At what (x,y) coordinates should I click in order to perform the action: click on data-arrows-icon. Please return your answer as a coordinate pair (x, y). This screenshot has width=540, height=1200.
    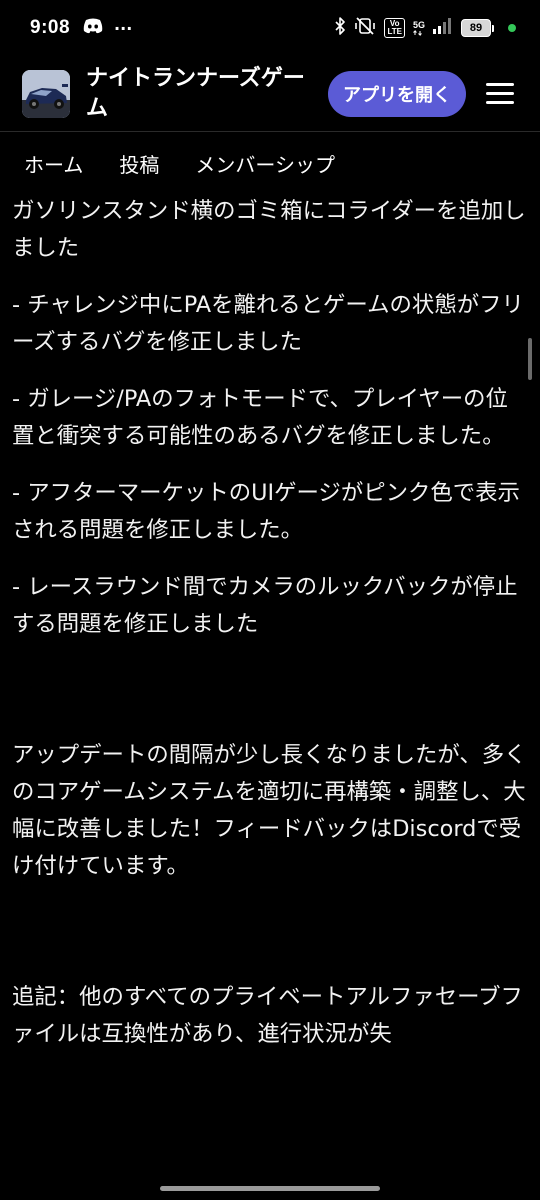
    Looking at the image, I should click on (417, 33).